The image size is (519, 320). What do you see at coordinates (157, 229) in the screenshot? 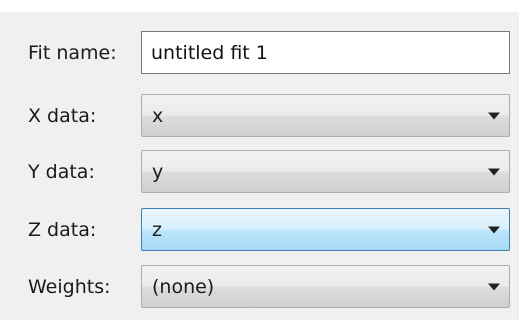
I see `z-data-selected-value: z` at bounding box center [157, 229].